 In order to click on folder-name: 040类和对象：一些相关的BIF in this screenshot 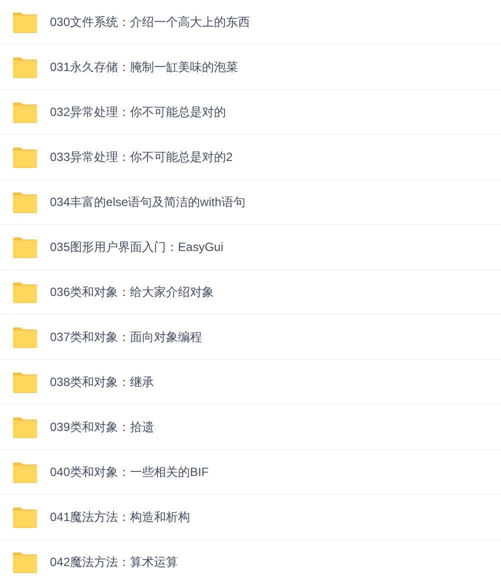, I will do `click(129, 472)`.